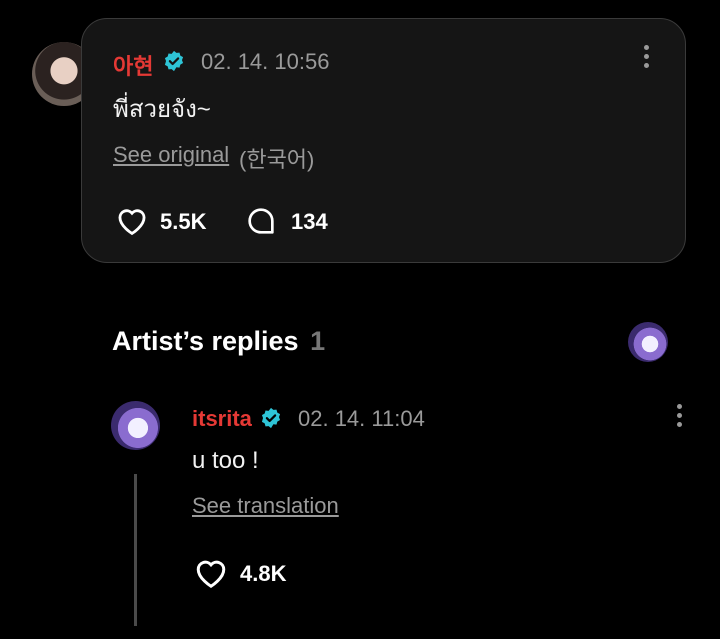 The height and width of the screenshot is (639, 720). What do you see at coordinates (263, 573) in the screenshot?
I see `reply-like-count: 4.8K` at bounding box center [263, 573].